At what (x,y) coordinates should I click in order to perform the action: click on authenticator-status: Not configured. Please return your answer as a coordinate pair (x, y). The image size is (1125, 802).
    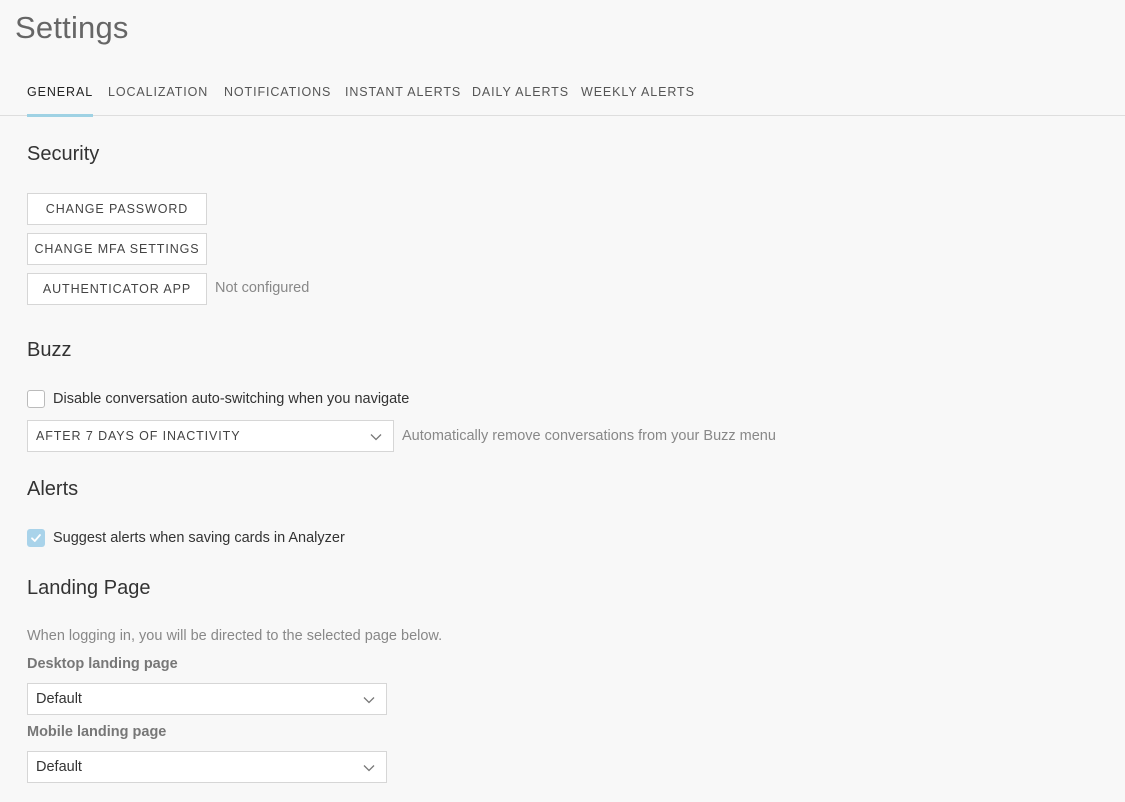
    Looking at the image, I should click on (262, 288).